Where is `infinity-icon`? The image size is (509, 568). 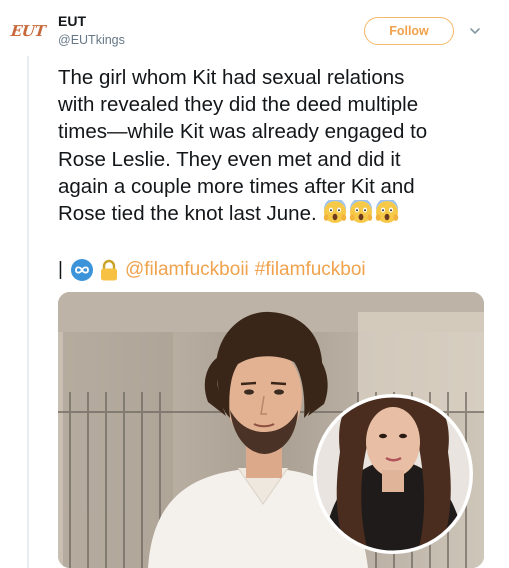
infinity-icon is located at coordinates (81, 270).